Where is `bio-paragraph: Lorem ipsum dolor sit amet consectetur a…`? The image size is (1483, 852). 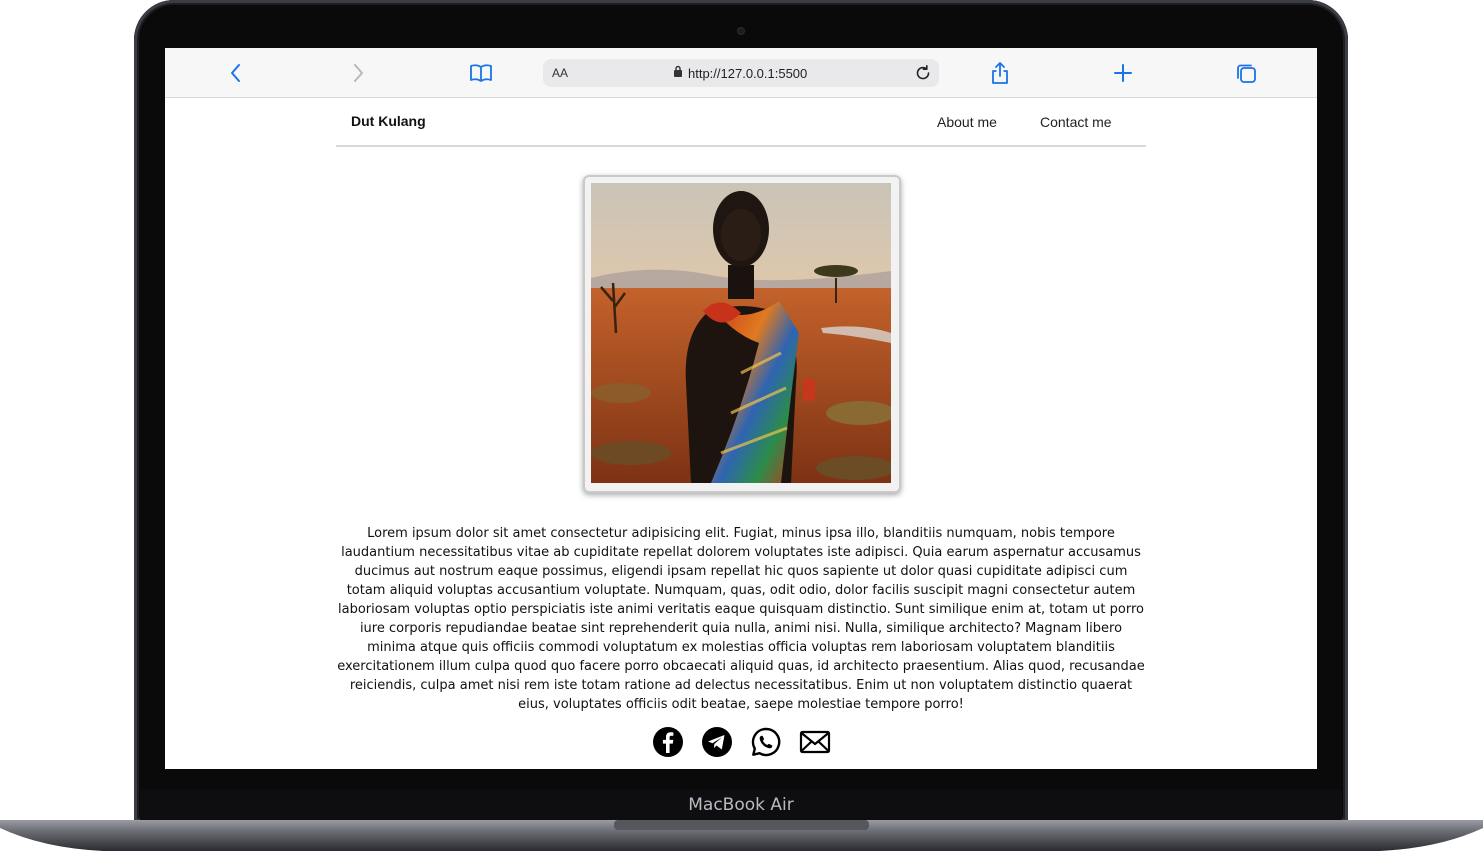
bio-paragraph: Lorem ipsum dolor sit amet consectetur a… is located at coordinates (741, 619).